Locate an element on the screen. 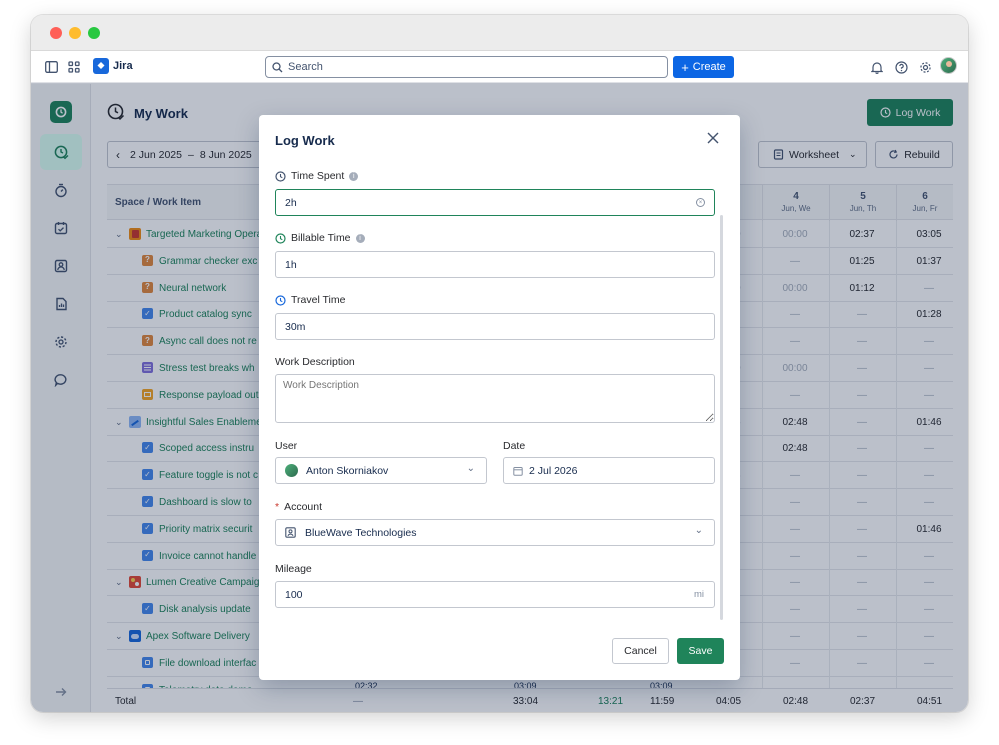 The image size is (999, 745). account-select: BlueWave Technologies ⌄ is located at coordinates (495, 532).